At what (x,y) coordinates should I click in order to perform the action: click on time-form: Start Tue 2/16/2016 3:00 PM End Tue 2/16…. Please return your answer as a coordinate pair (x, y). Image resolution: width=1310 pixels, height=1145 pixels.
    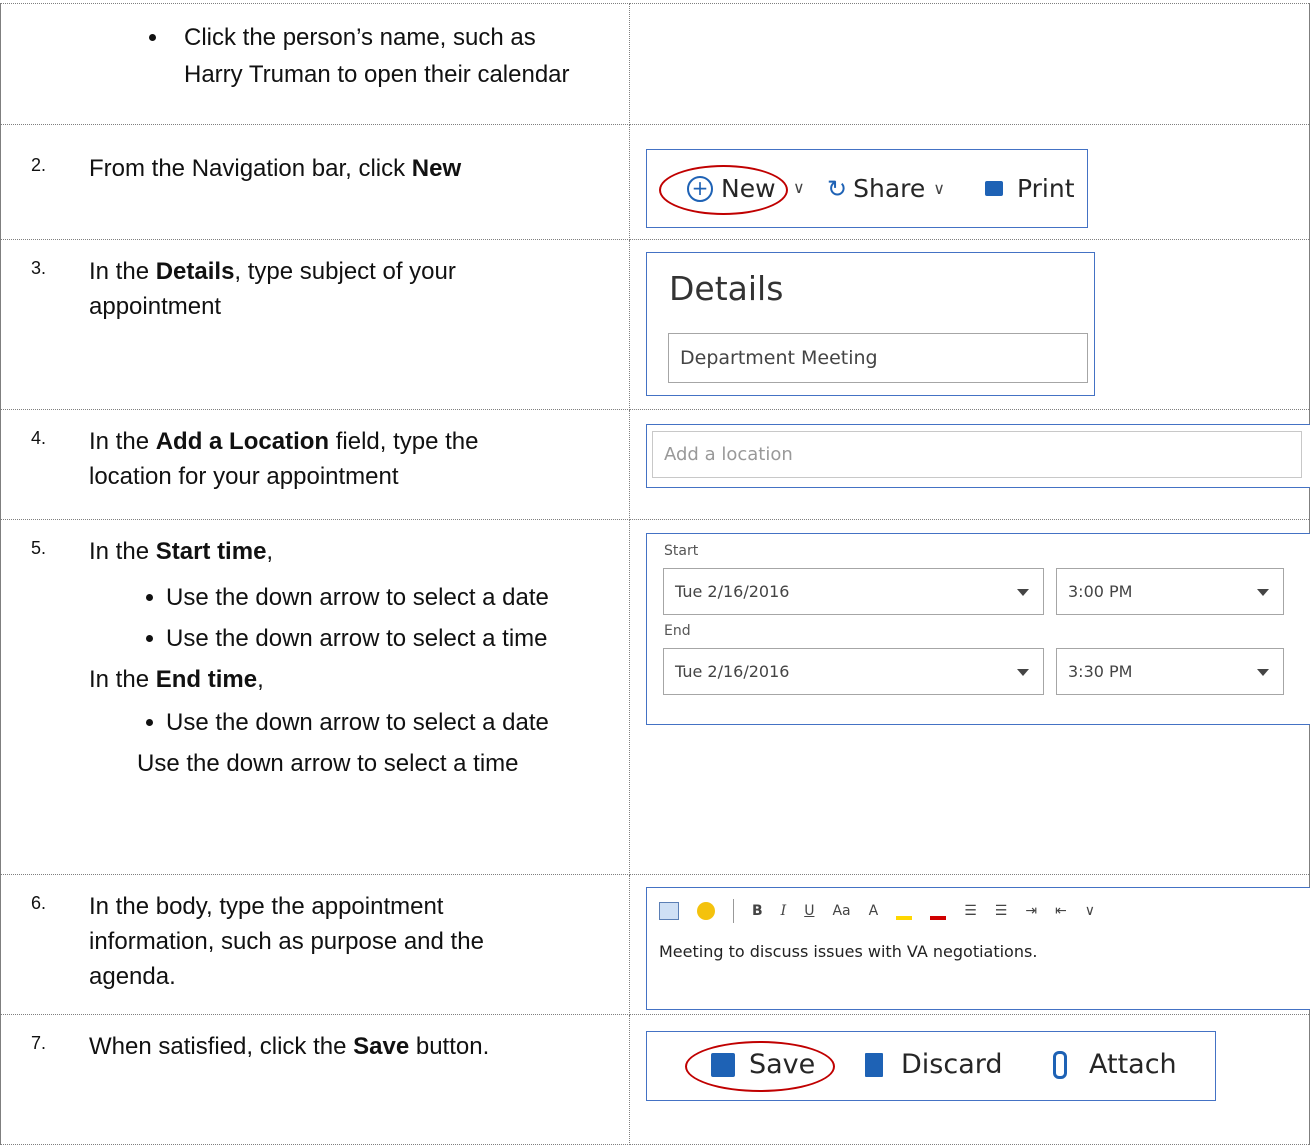
    Looking at the image, I should click on (978, 629).